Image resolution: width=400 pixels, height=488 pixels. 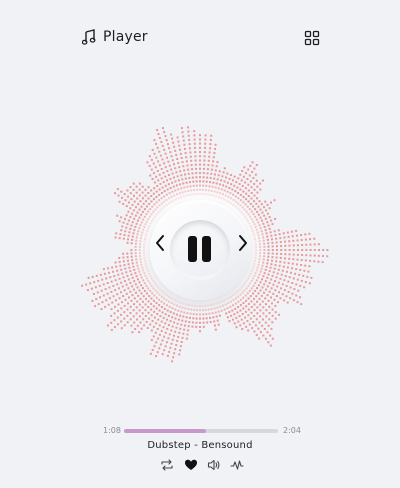 I want to click on progress-bar, so click(x=201, y=431).